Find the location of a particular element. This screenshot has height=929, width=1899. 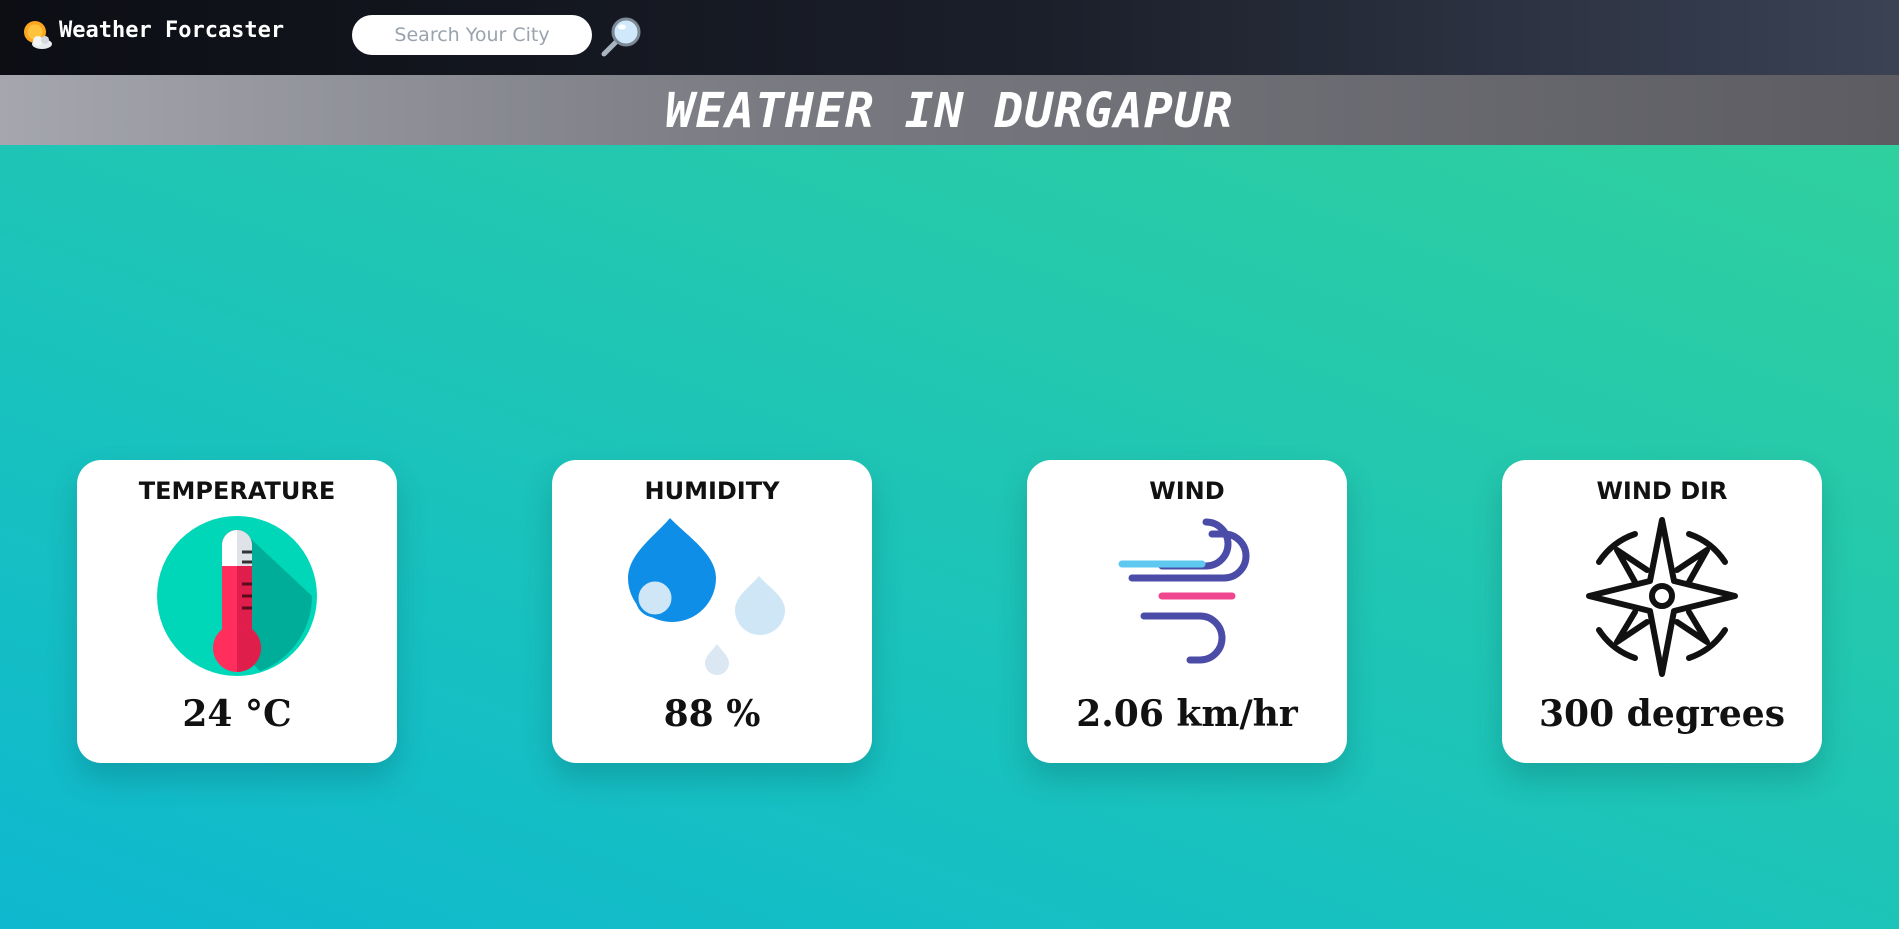

water-drops-icon is located at coordinates (706, 596).